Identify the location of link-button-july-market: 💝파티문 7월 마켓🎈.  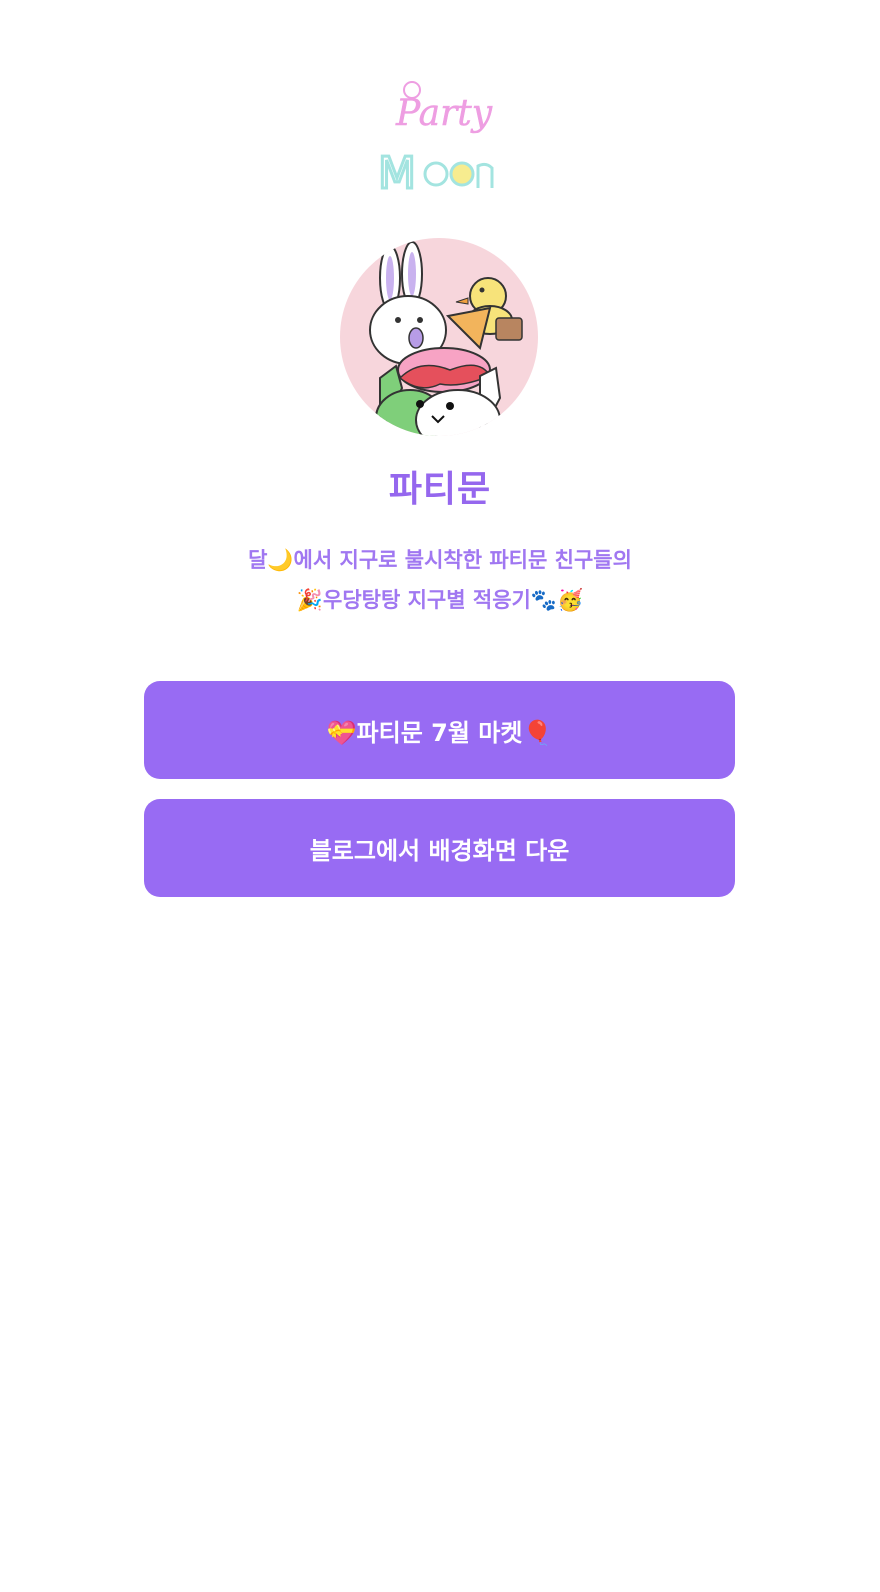
(439, 730).